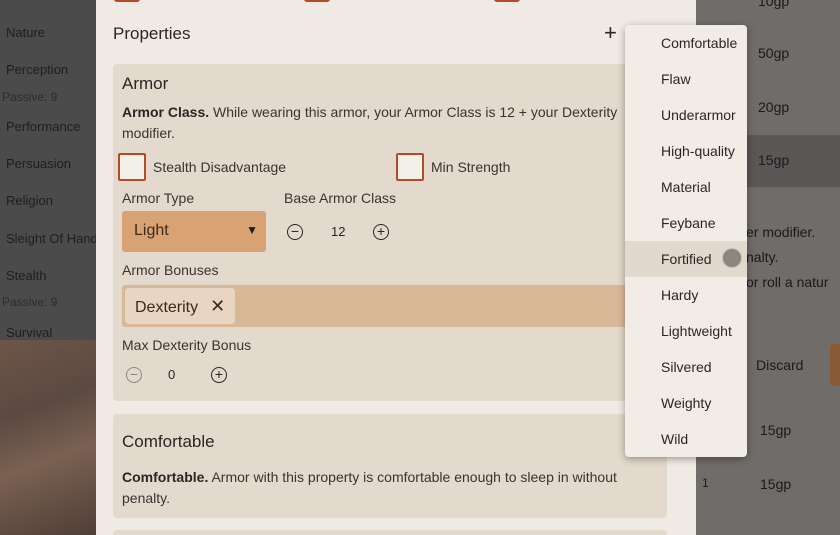 This screenshot has height=535, width=840. What do you see at coordinates (37, 69) in the screenshot?
I see `skill-perception: Perception` at bounding box center [37, 69].